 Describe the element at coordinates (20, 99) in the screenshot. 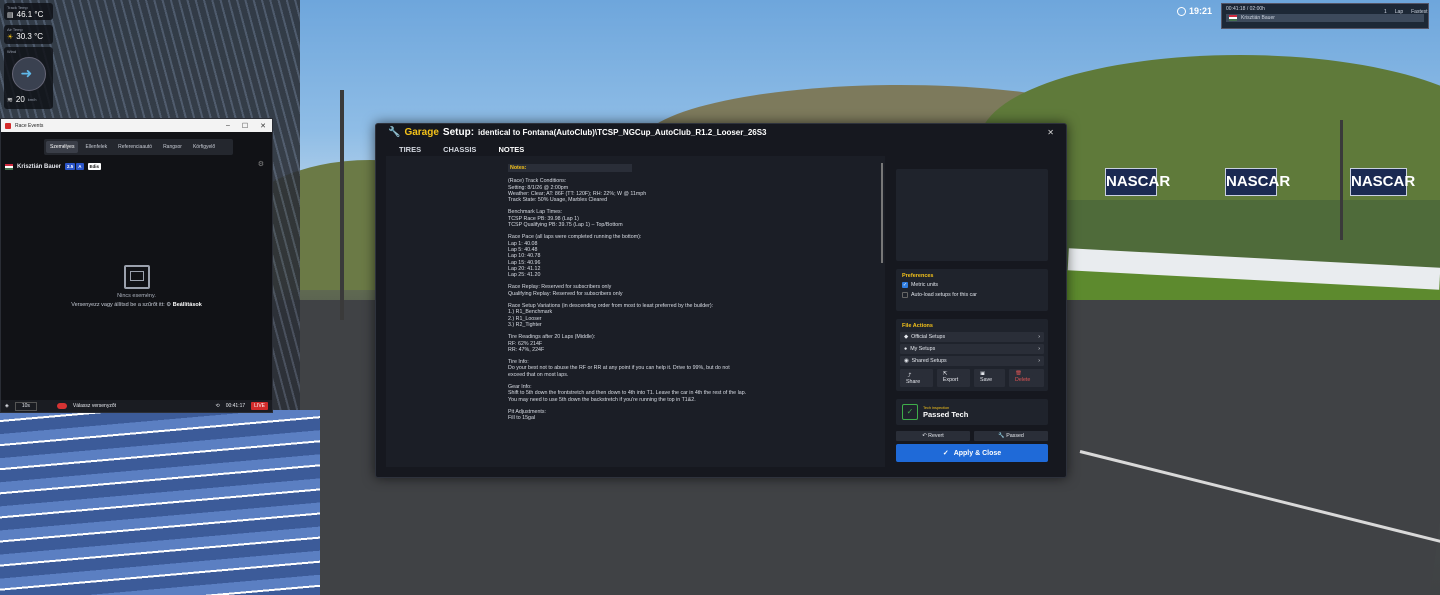

I see `wind-speed: 20` at that location.